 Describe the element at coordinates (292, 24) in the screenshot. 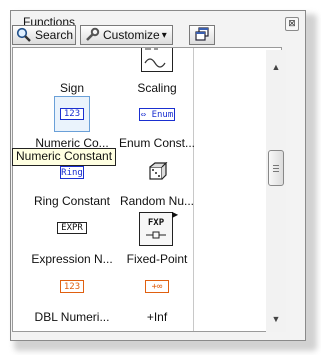

I see `close-button: ⊠` at that location.